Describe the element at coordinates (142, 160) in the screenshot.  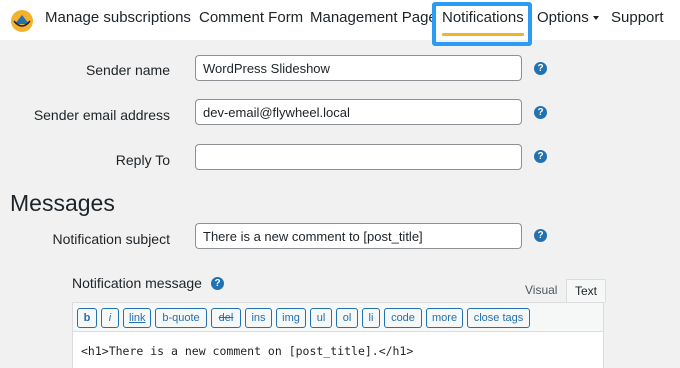
I see `reply-to-label: Reply To` at that location.